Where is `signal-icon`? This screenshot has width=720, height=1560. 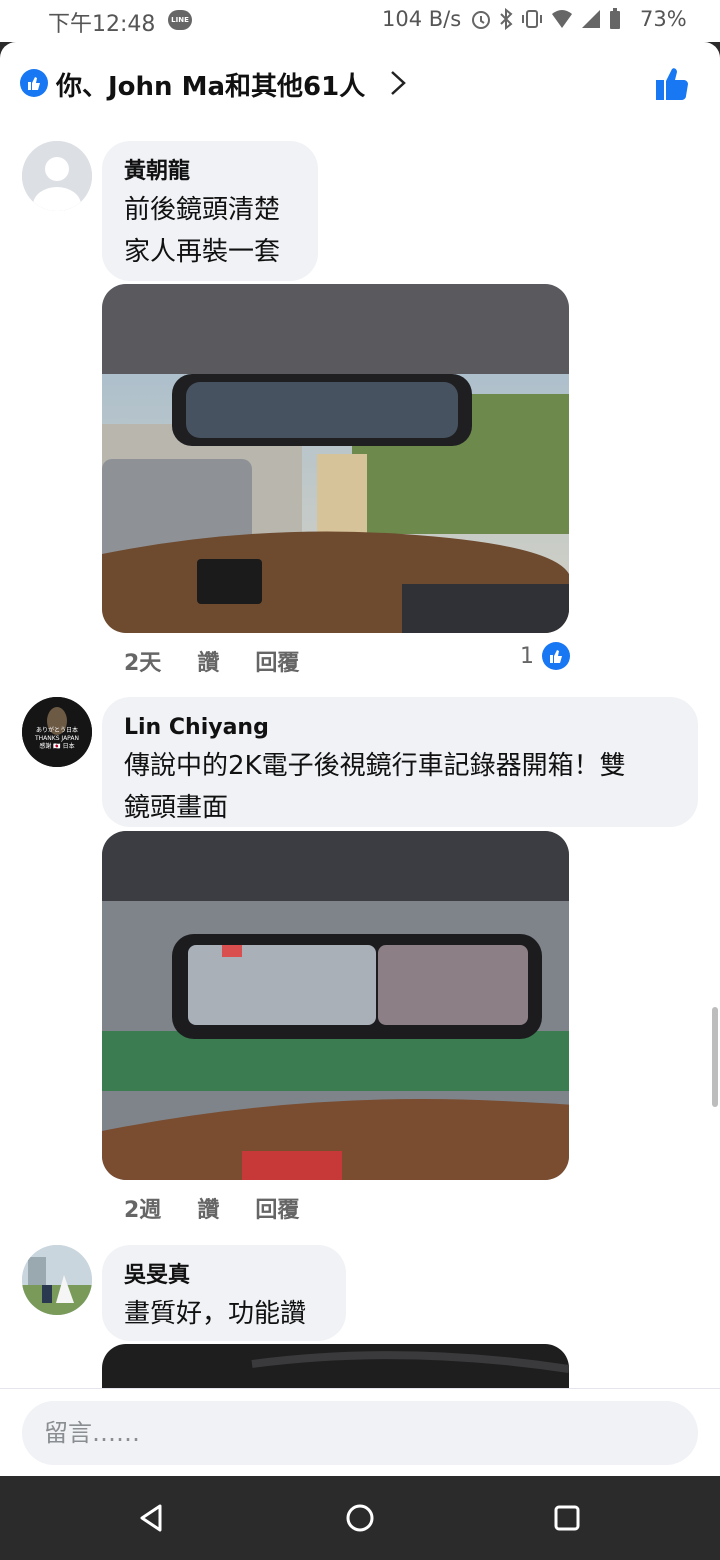
signal-icon is located at coordinates (591, 19).